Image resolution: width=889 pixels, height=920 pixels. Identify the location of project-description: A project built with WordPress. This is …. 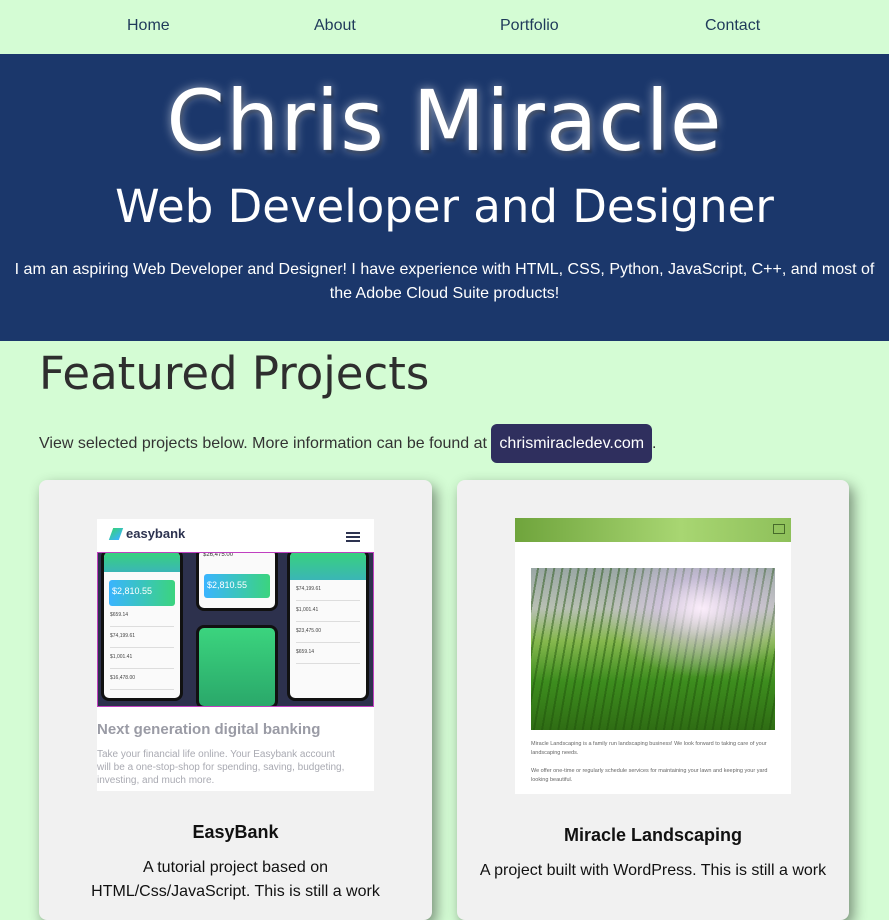
(653, 870).